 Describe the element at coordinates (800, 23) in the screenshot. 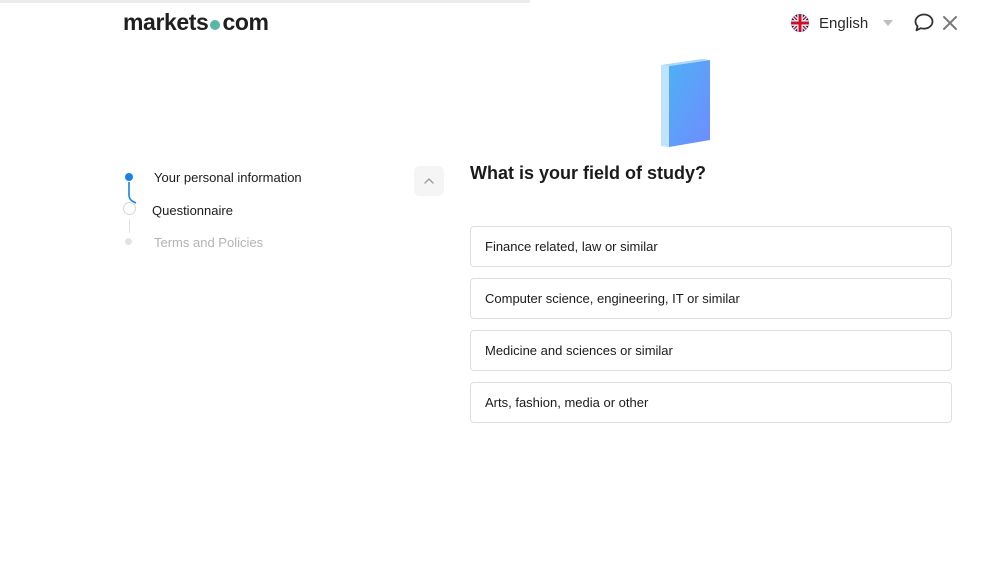

I see `uk-flag-icon` at that location.